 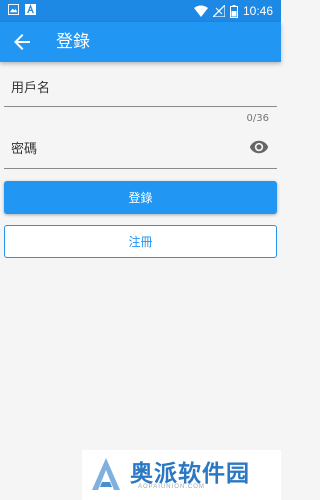 I want to click on app-bar: 登錄, so click(x=140, y=42).